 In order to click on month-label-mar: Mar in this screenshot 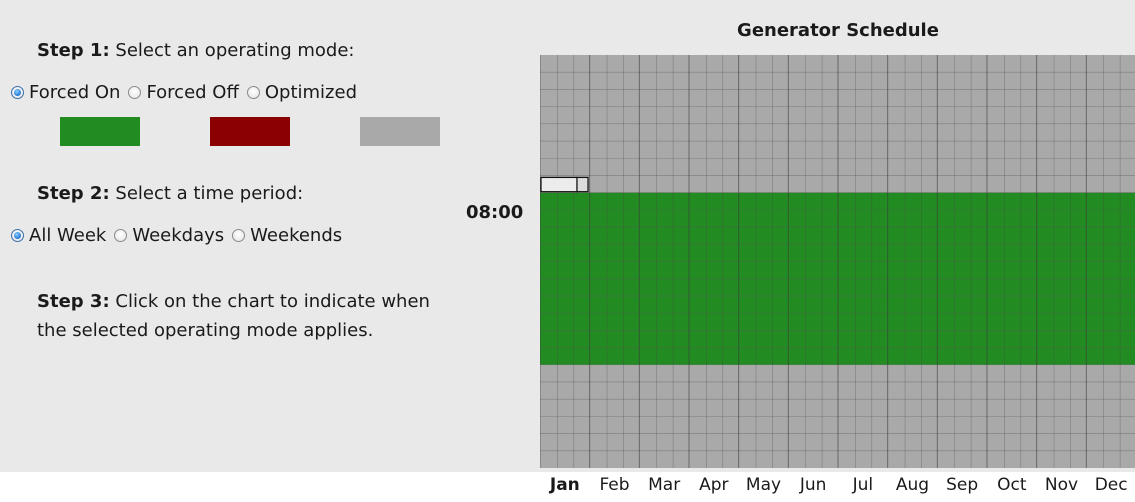, I will do `click(664, 485)`.